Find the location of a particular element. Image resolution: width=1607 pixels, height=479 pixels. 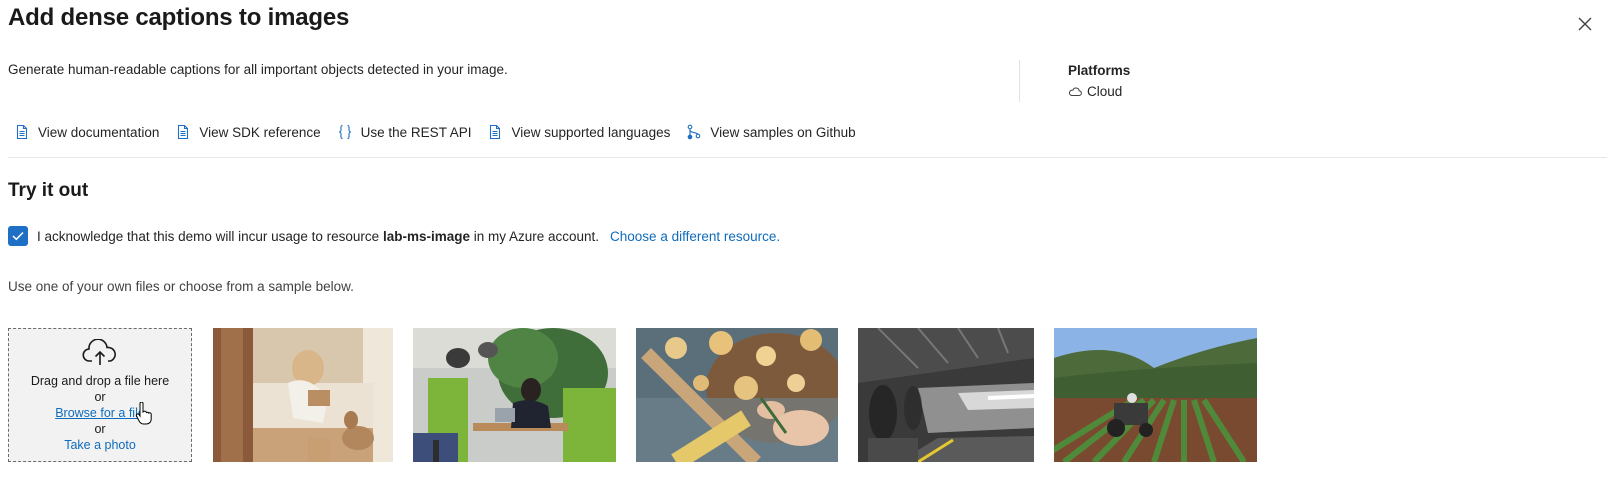

sample-image-woman-with-dog is located at coordinates (303, 395).